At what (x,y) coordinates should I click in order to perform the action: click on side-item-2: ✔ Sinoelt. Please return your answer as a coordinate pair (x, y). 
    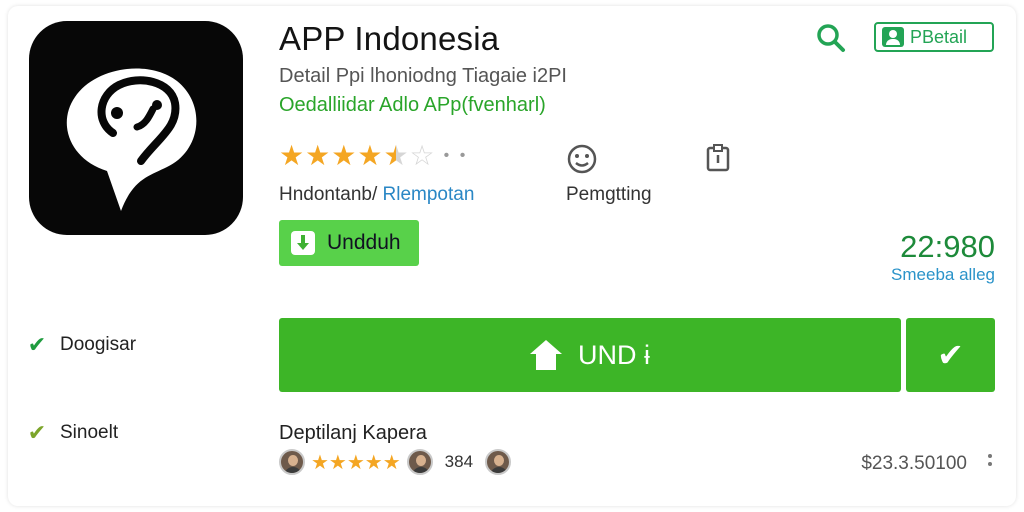
    Looking at the image, I should click on (72, 433).